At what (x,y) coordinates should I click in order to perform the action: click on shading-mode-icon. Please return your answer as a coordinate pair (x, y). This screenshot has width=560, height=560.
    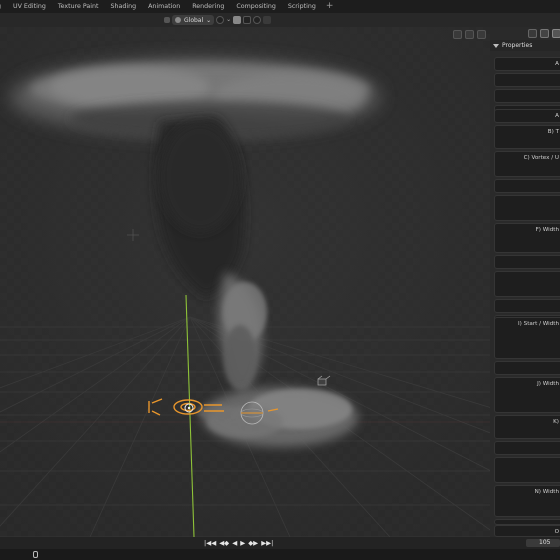
    Looking at the image, I should click on (457, 34).